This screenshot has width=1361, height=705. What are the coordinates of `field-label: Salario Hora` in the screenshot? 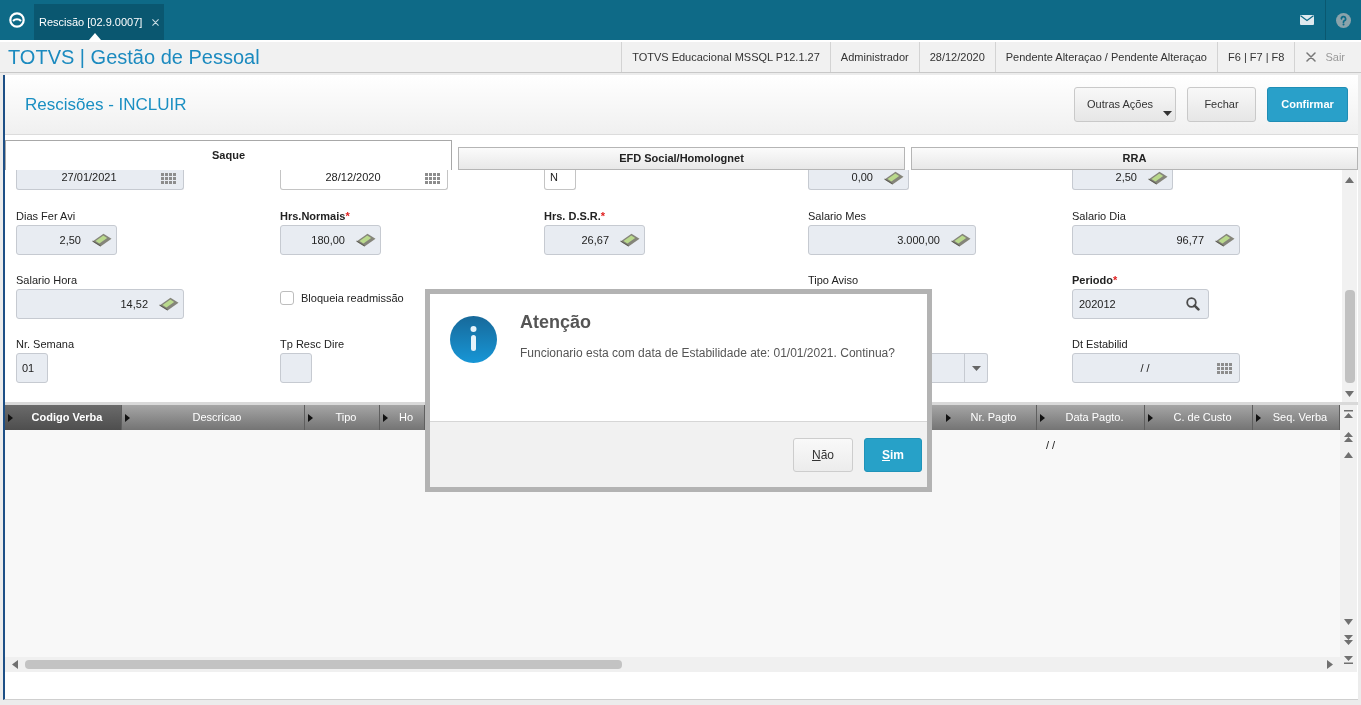 It's located at (47, 280).